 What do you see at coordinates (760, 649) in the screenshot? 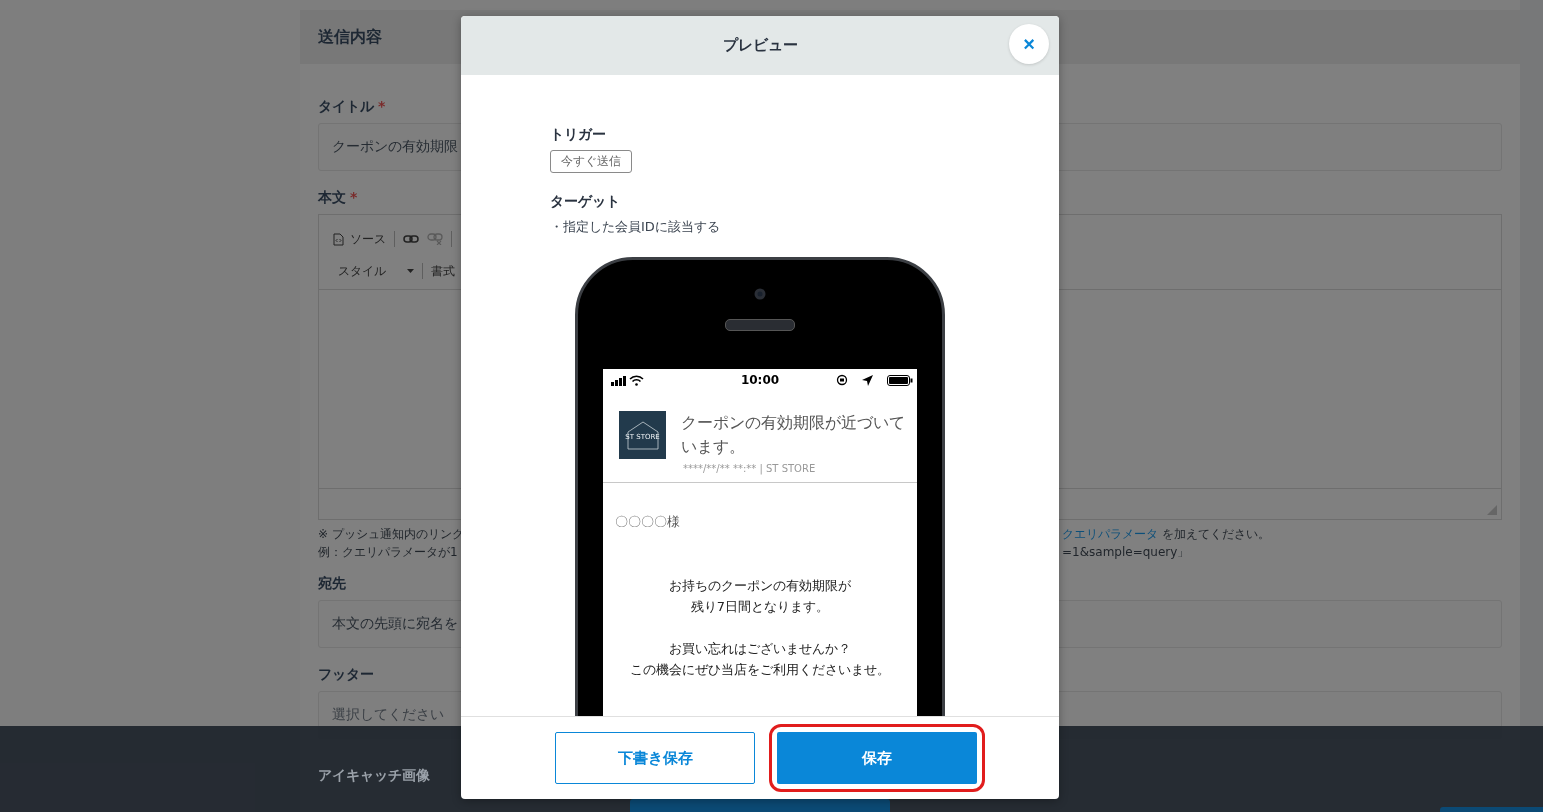
I see `message-text: お買い忘れはございませんか？` at bounding box center [760, 649].